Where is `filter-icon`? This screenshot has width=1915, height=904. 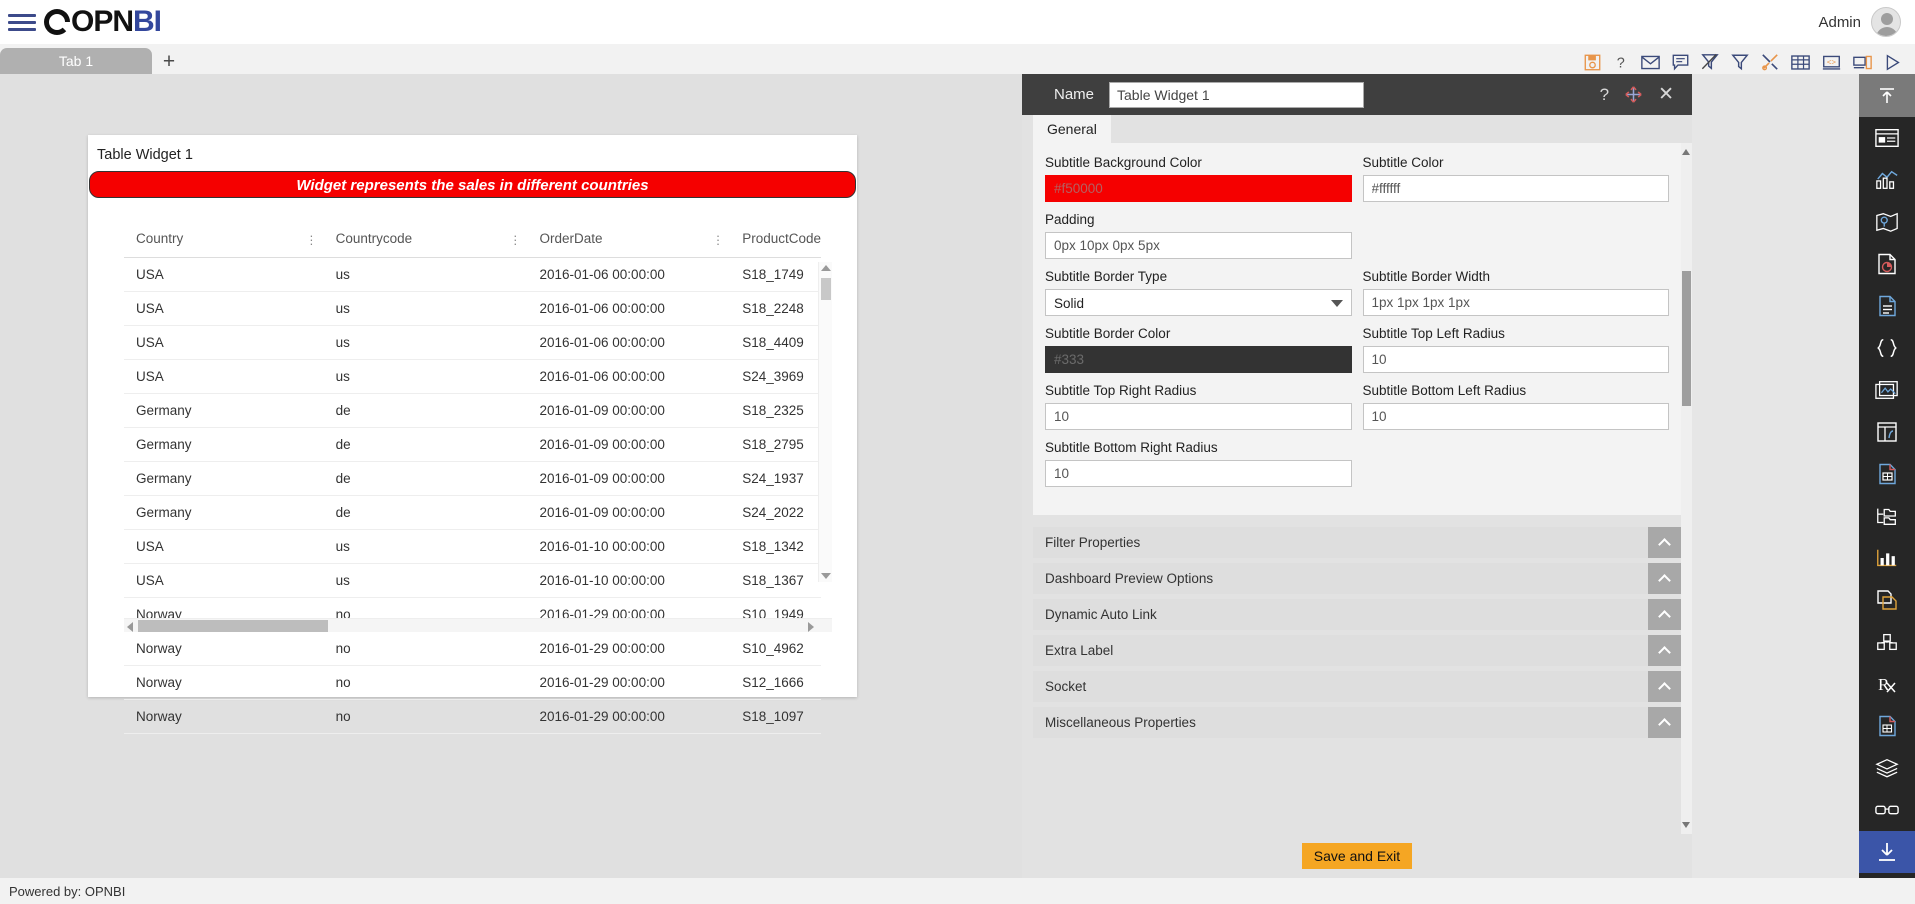
filter-icon is located at coordinates (1740, 62).